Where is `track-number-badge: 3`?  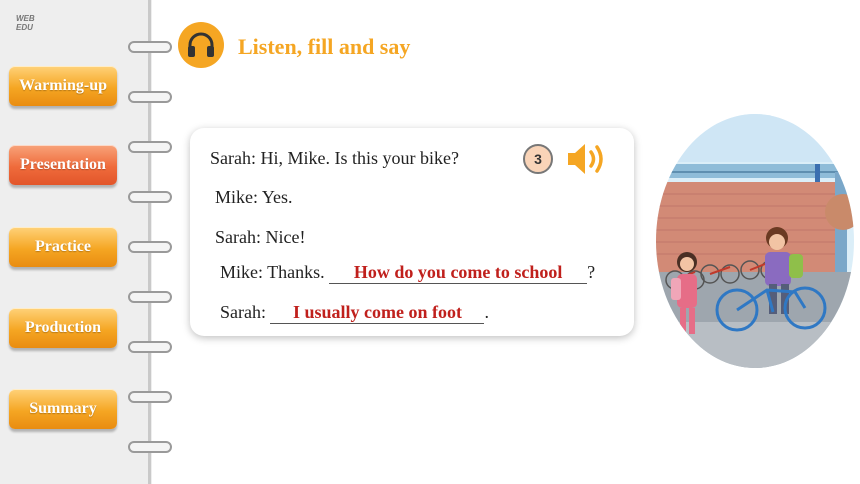
track-number-badge: 3 is located at coordinates (538, 159).